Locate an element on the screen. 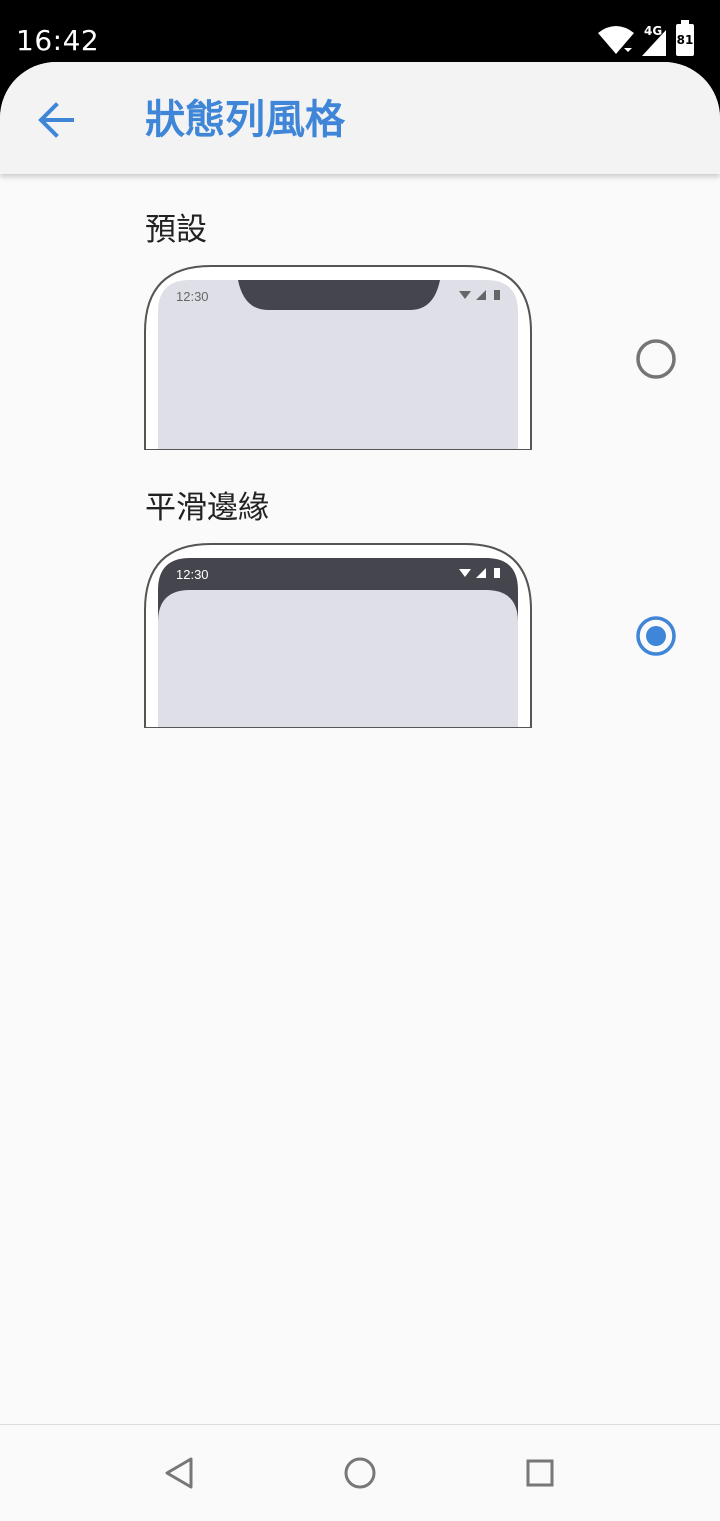 This screenshot has height=1521, width=720. radio-default is located at coordinates (656, 359).